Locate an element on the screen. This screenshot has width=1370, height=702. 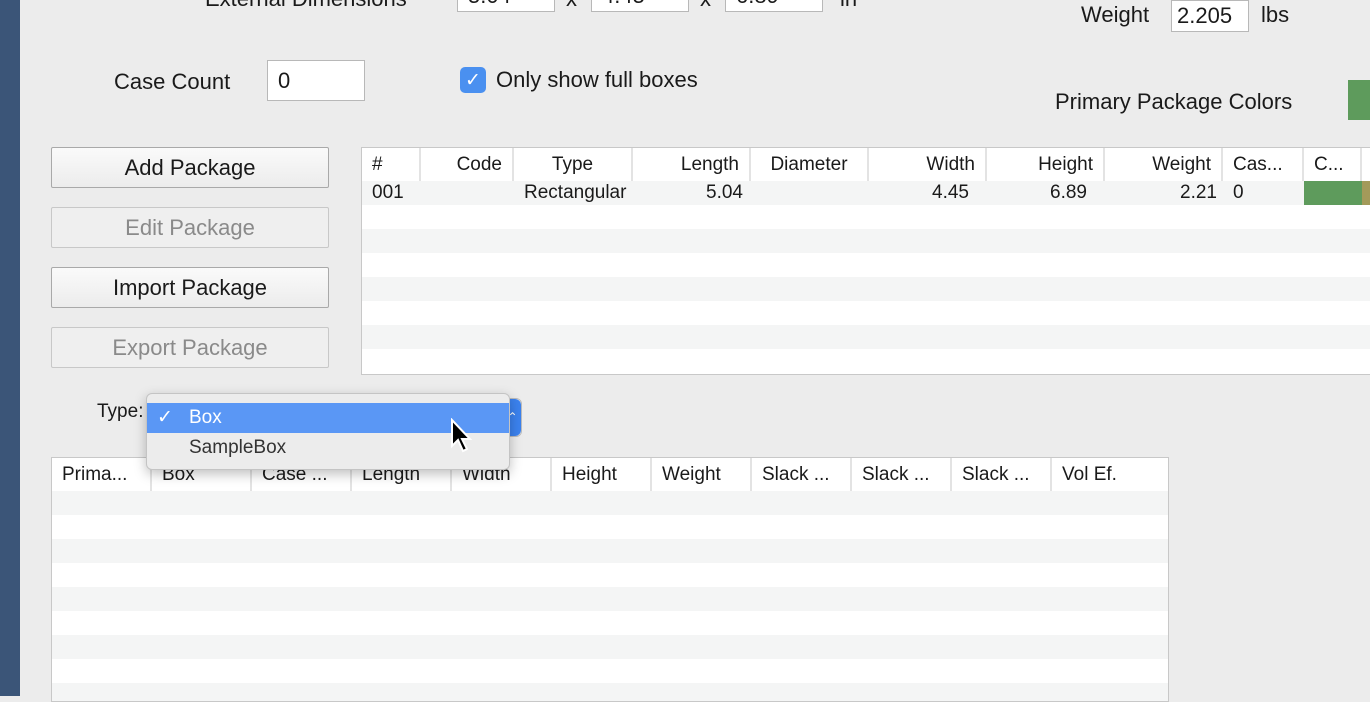
col-type: Type is located at coordinates (573, 164).